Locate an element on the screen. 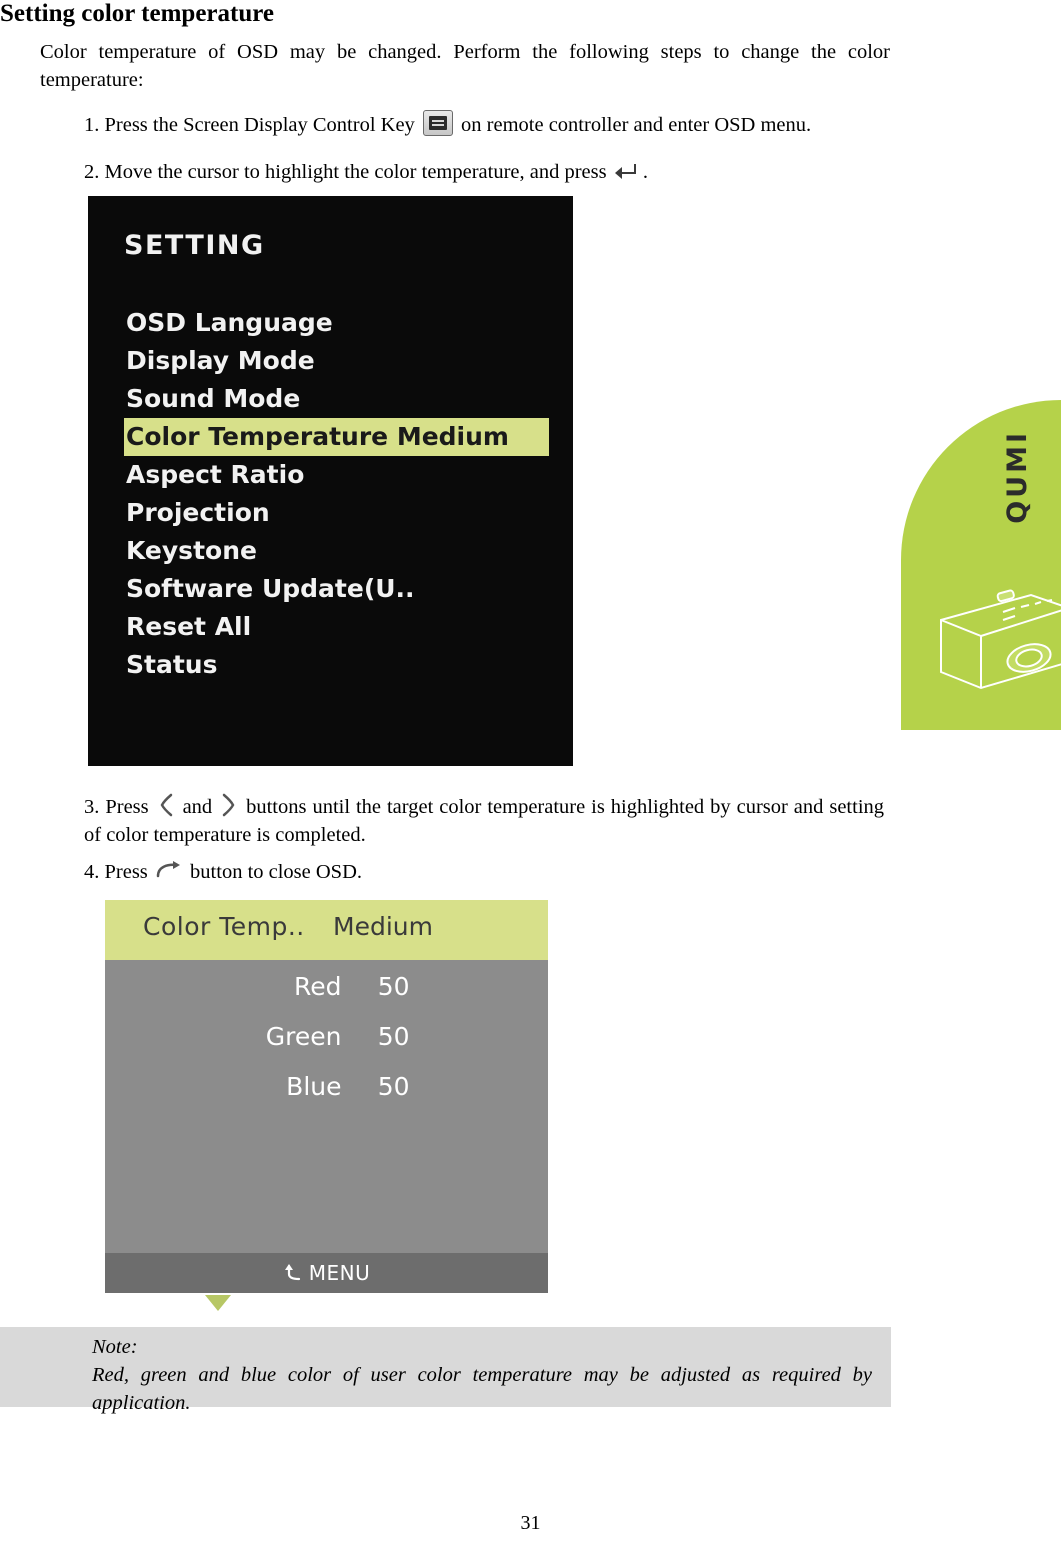 This screenshot has height=1553, width=1061. osd-row-green-value: 50 is located at coordinates (393, 1036).